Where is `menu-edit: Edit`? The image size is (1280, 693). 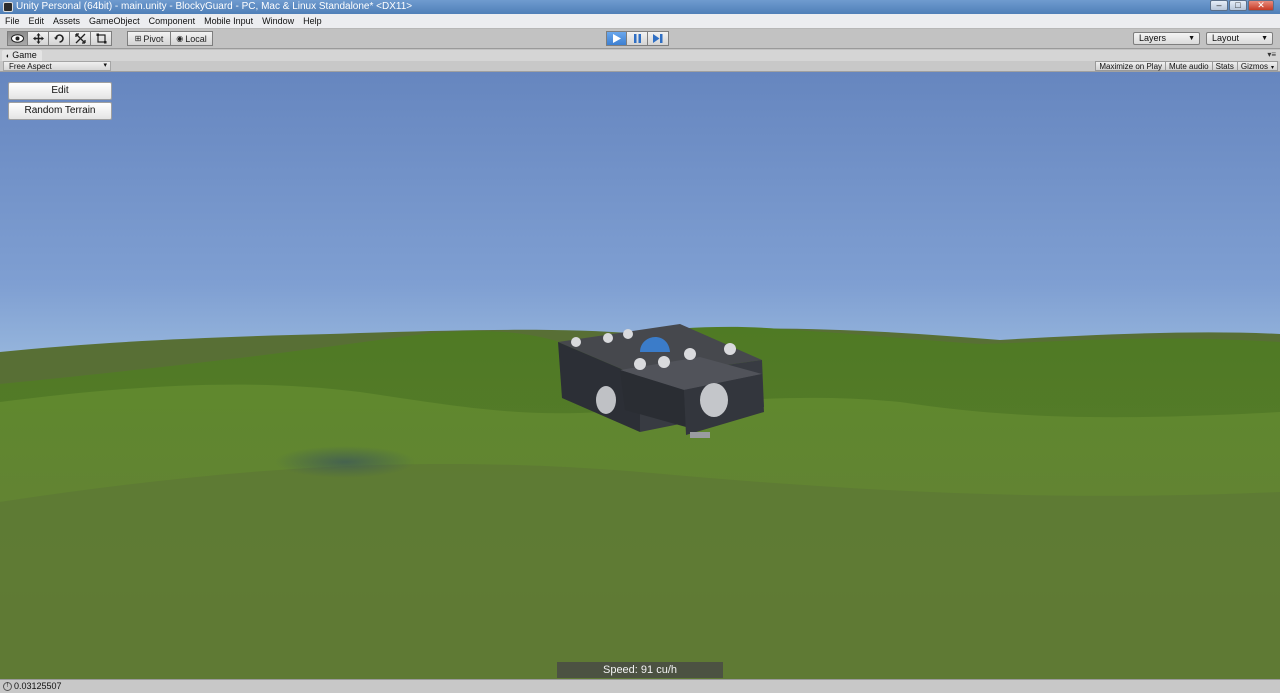 menu-edit: Edit is located at coordinates (39, 21).